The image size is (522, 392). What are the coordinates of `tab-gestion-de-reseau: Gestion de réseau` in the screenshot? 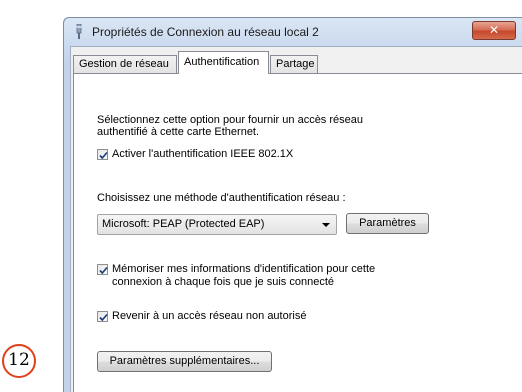 It's located at (125, 64).